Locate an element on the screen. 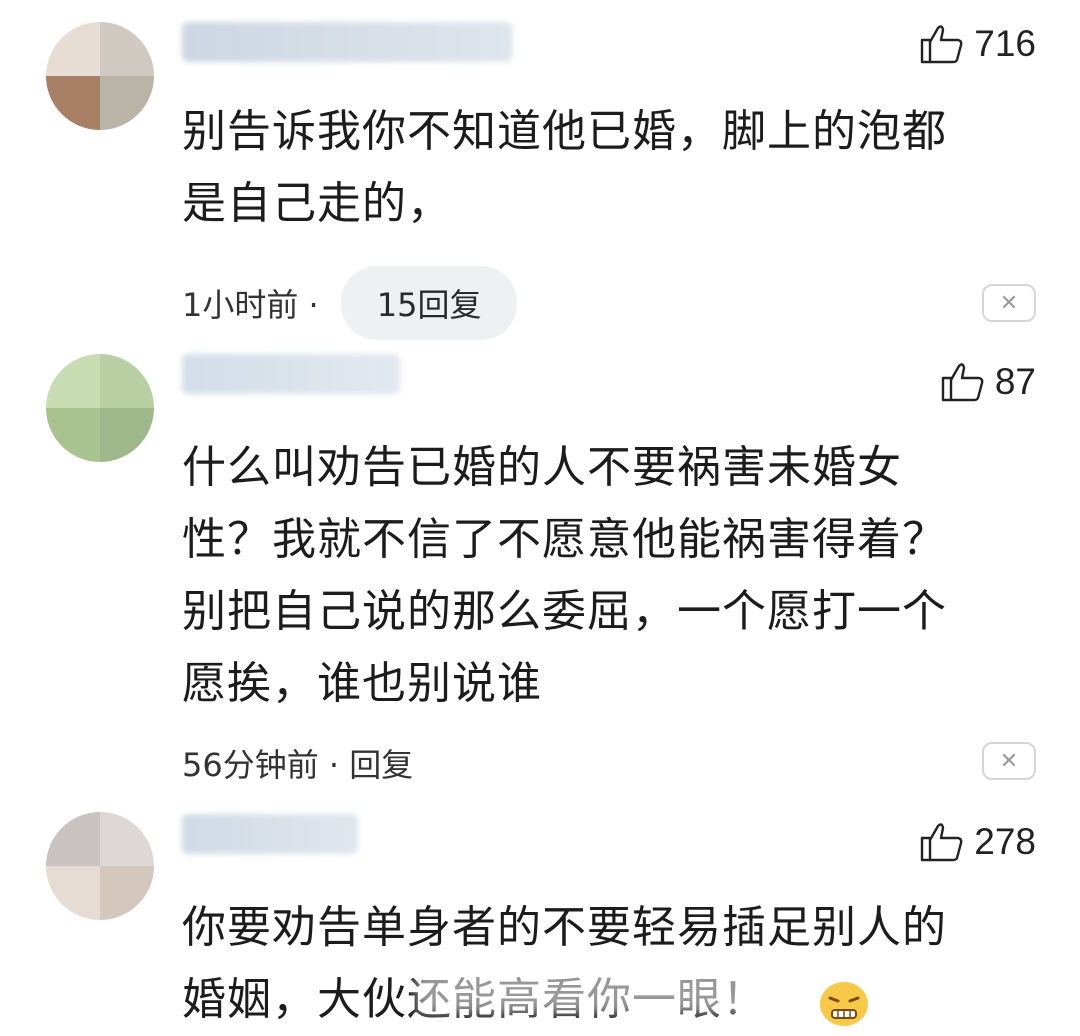 The image size is (1080, 1036). timestamp-and-reply: 56分钟前 · 回复 is located at coordinates (297, 763).